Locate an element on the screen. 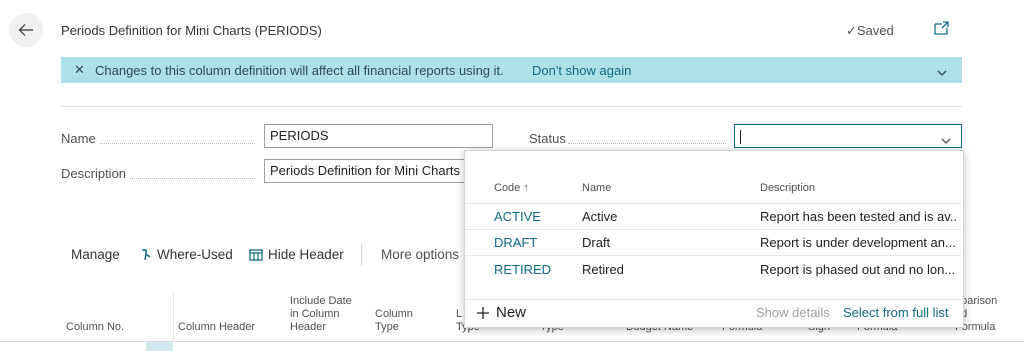  more-options-button: More options is located at coordinates (420, 254).